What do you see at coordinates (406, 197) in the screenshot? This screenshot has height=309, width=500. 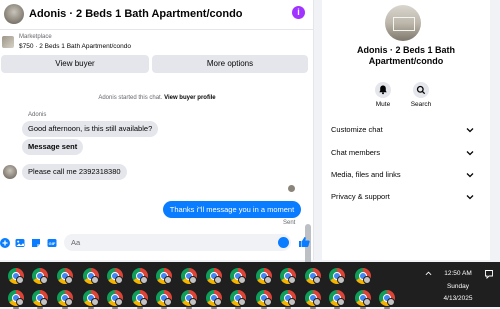 I see `menu-privacy-support: Privacy & support` at bounding box center [406, 197].